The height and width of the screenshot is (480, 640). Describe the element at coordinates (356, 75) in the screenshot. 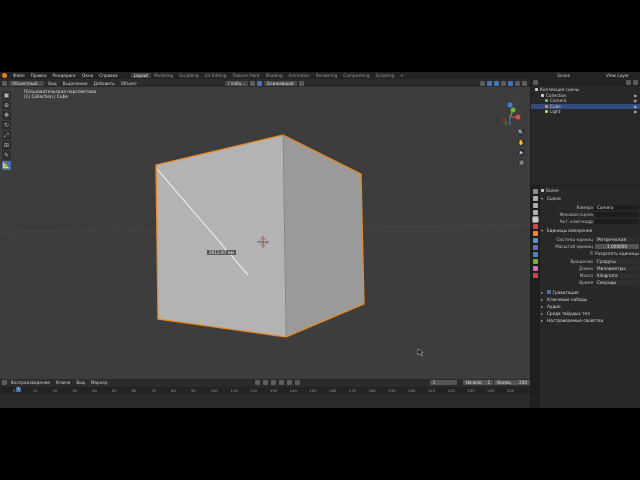

I see `tab-compositing: Compositing` at that location.